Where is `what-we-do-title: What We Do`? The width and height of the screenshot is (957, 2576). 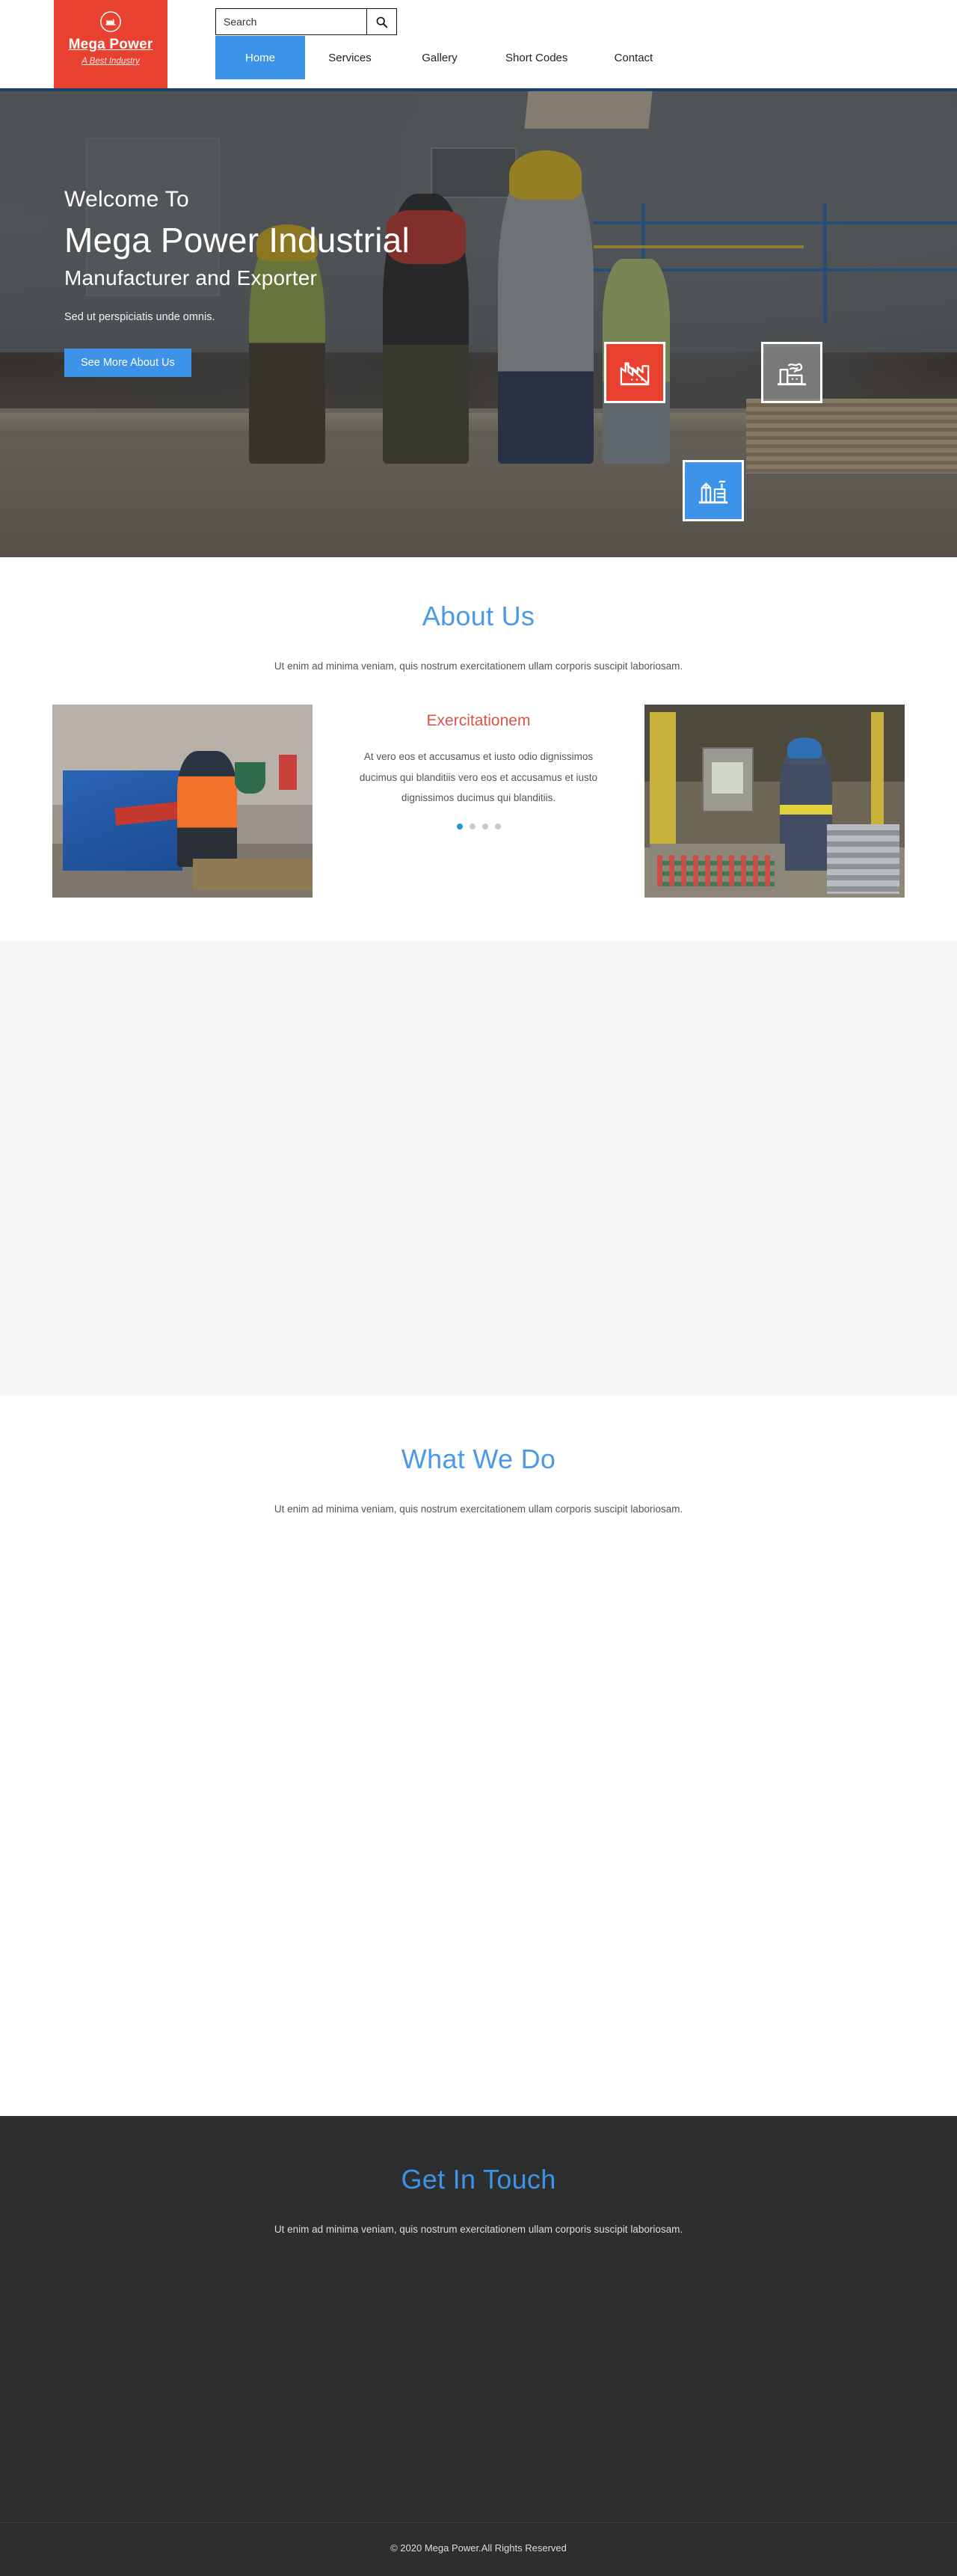
what-we-do-title: What We Do is located at coordinates (478, 1459).